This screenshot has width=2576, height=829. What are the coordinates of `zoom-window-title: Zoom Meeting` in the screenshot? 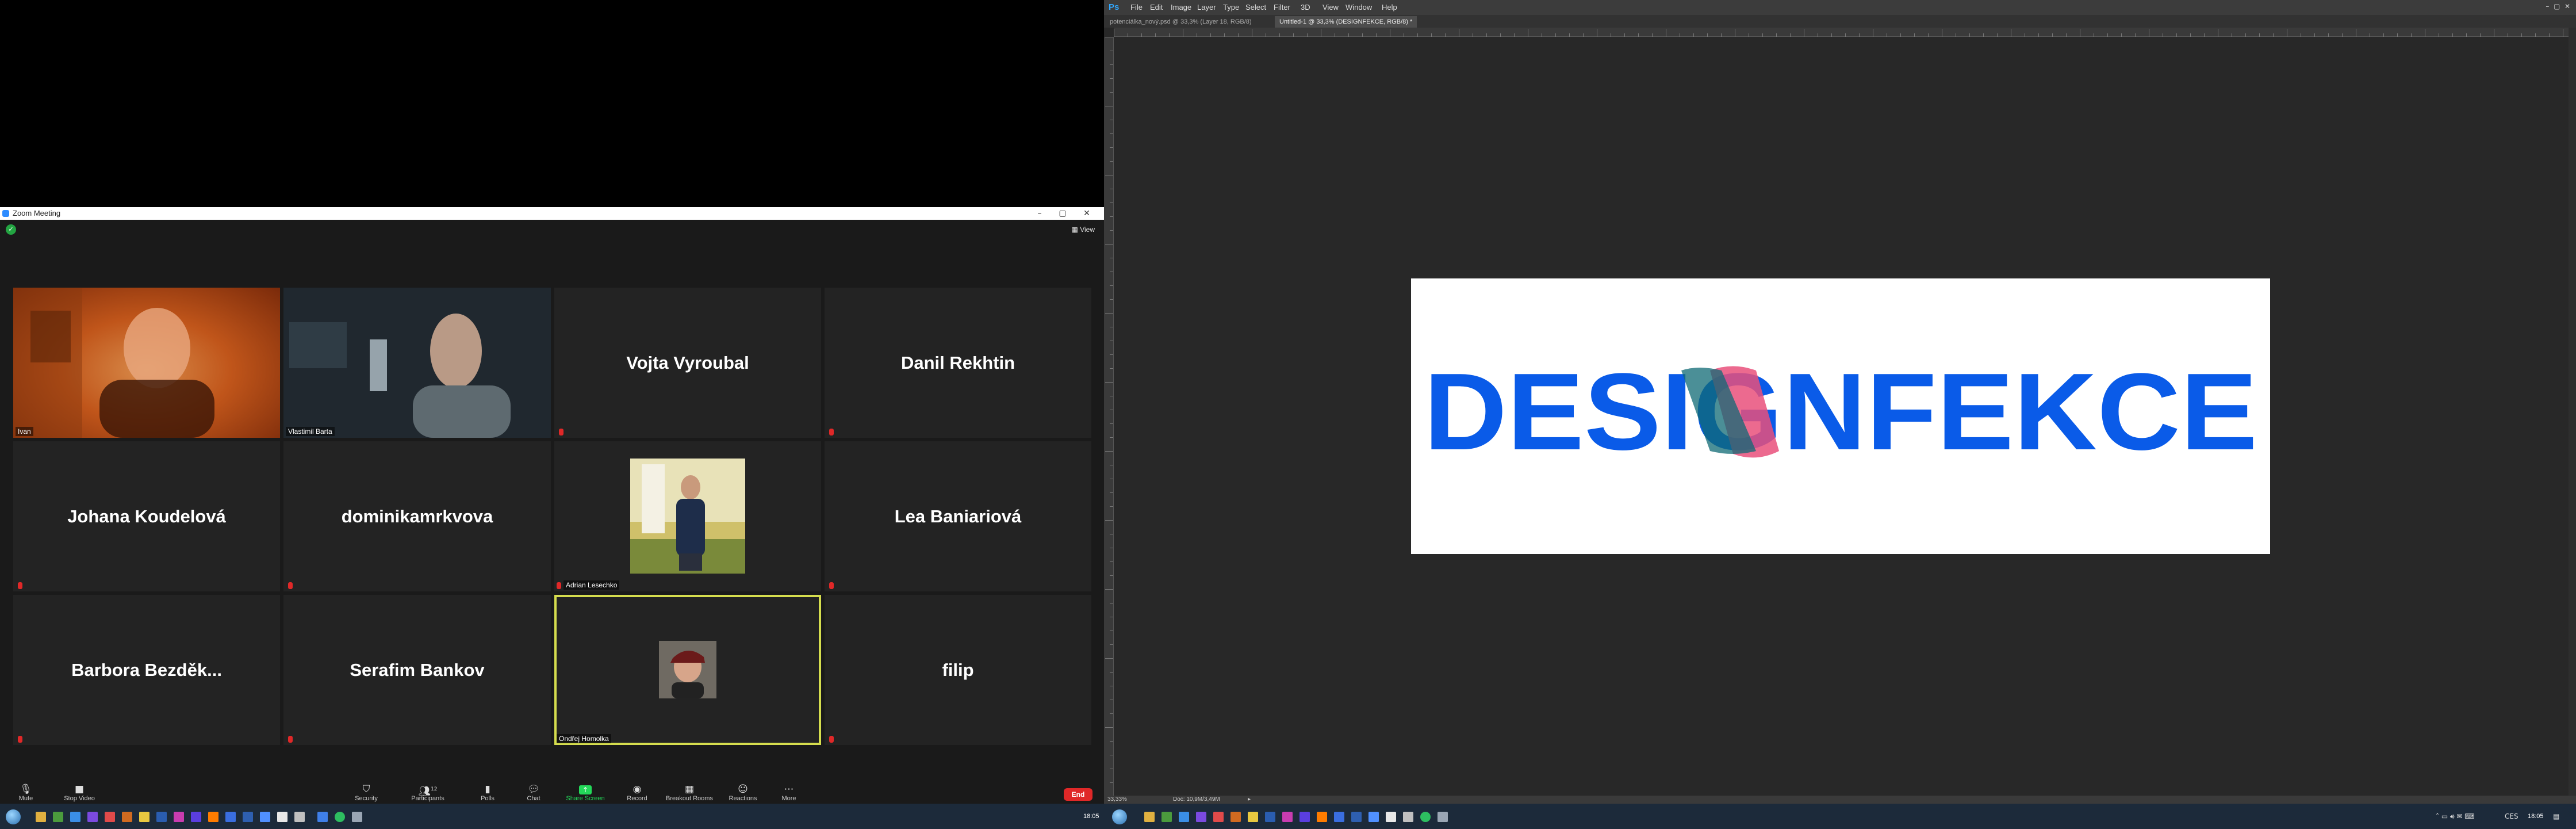 It's located at (37, 213).